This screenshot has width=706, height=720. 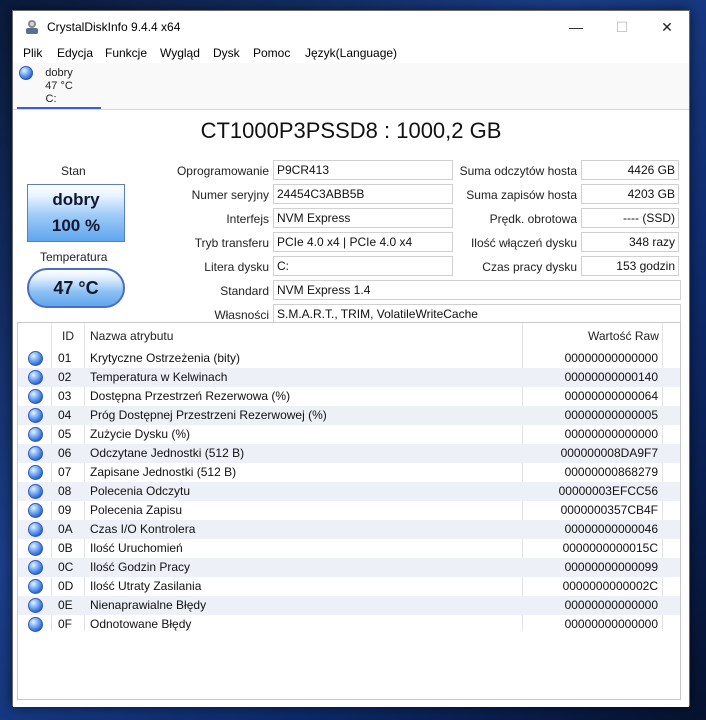 I want to click on features-label: Własności, so click(x=241, y=315).